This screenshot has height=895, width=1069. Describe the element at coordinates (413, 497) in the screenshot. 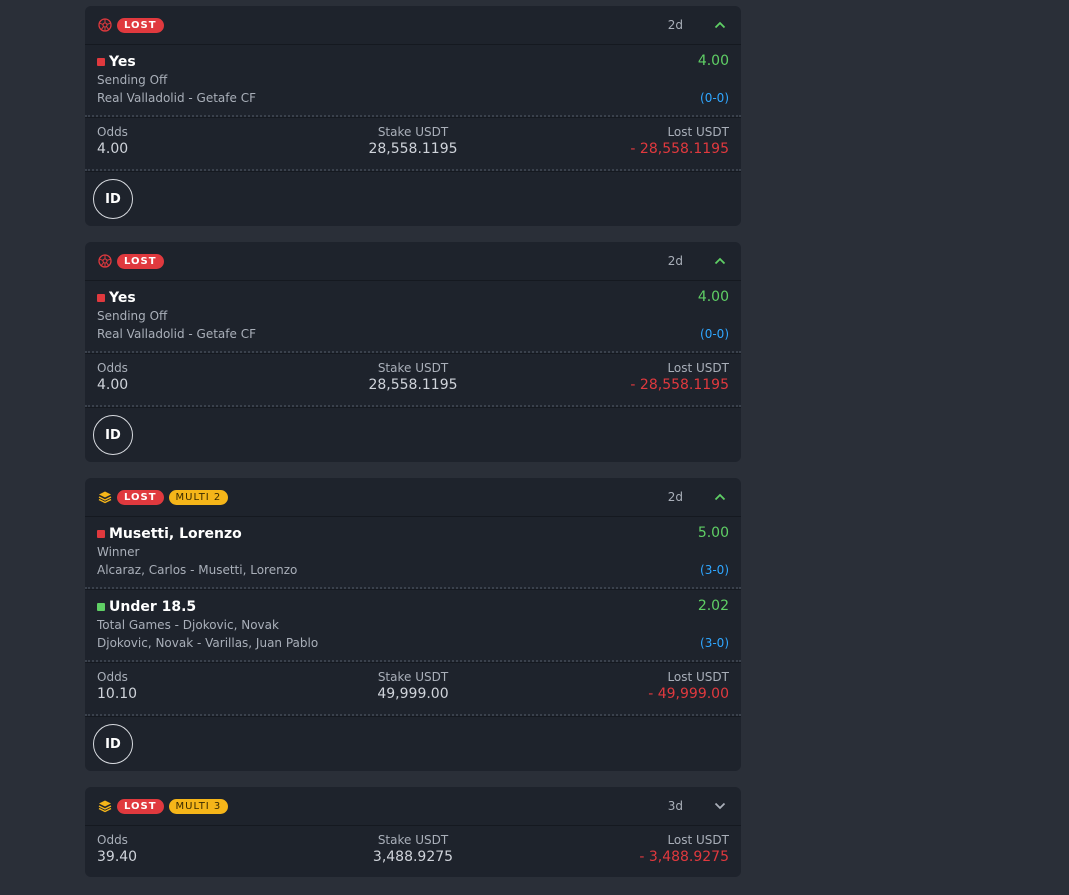

I see `bet-card-header: LOST MULTI 2 2d` at that location.